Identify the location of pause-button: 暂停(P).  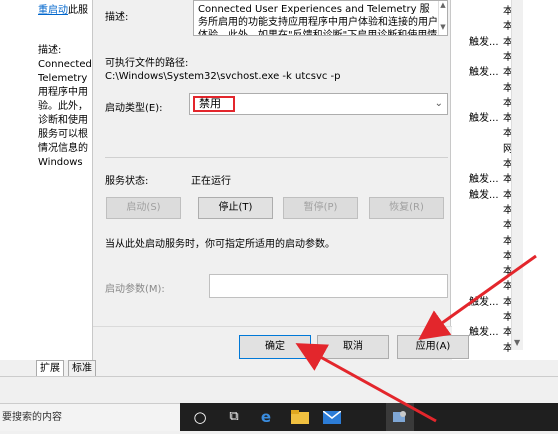
(320, 208).